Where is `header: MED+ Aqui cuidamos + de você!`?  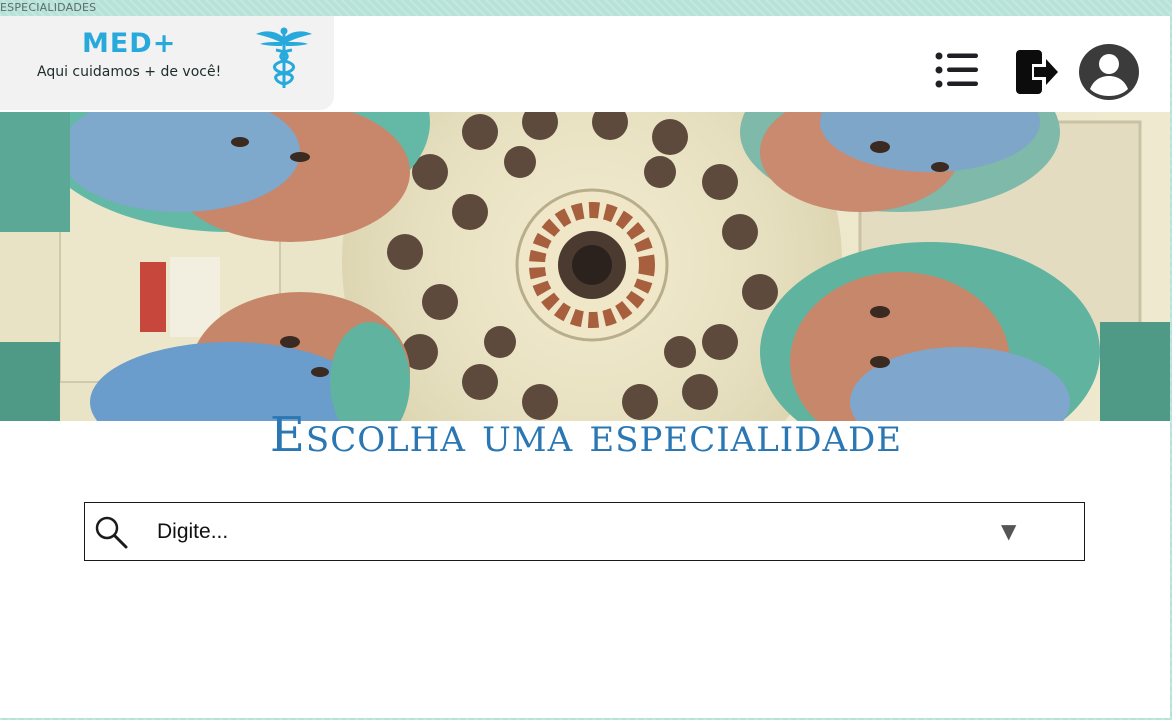 header: MED+ Aqui cuidamos + de você! is located at coordinates (585, 64).